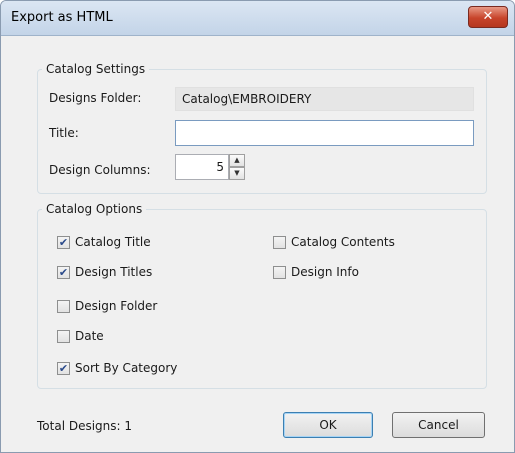  What do you see at coordinates (324, 133) in the screenshot?
I see `title-input` at bounding box center [324, 133].